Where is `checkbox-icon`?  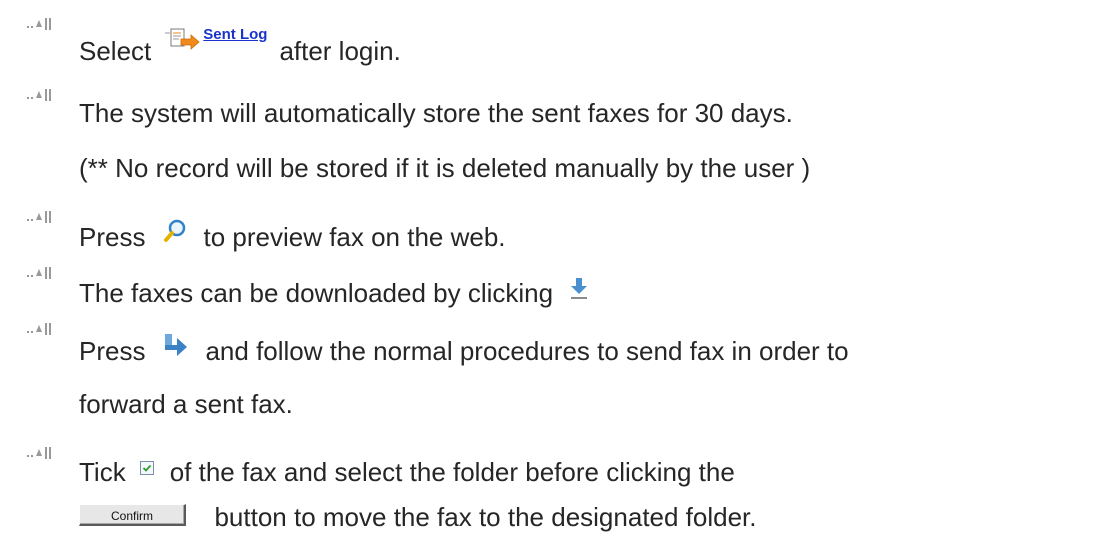 checkbox-icon is located at coordinates (146, 468).